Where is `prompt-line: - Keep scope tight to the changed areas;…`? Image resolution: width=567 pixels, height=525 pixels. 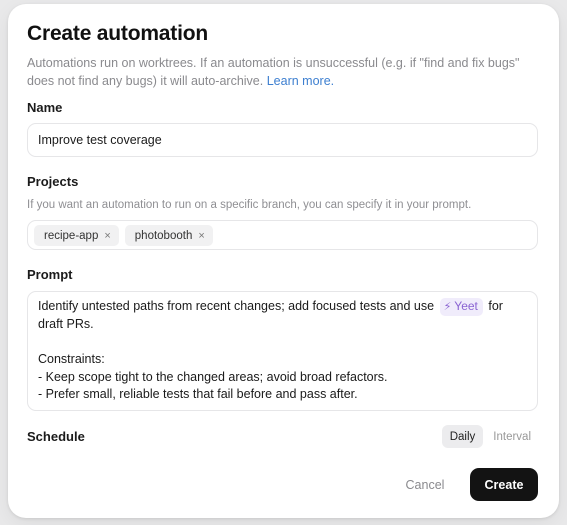
prompt-line: - Keep scope tight to the changed areas;… is located at coordinates (213, 376).